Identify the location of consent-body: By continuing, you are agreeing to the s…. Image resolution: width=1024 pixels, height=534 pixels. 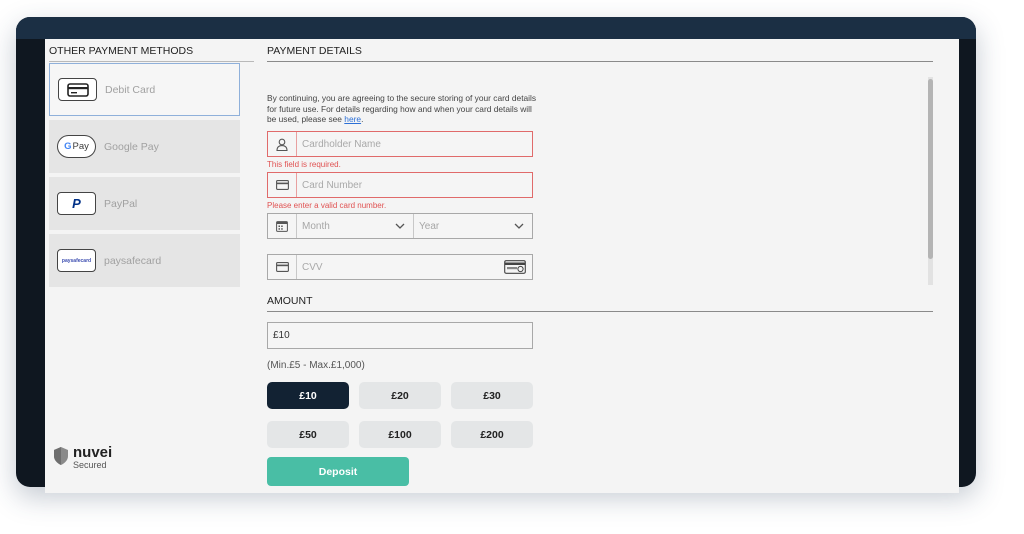
(402, 108).